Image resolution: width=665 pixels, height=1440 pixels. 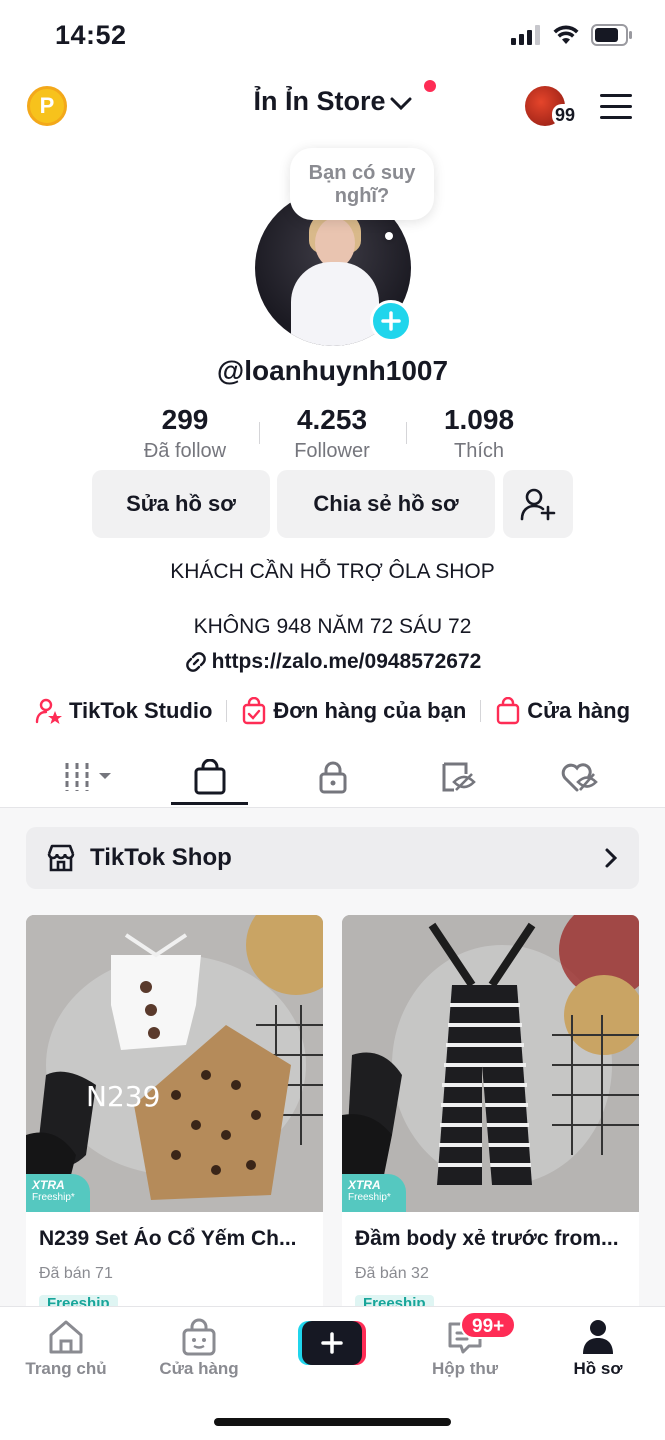 I want to click on nav-shop: Cửa hàng, so click(x=199, y=1347).